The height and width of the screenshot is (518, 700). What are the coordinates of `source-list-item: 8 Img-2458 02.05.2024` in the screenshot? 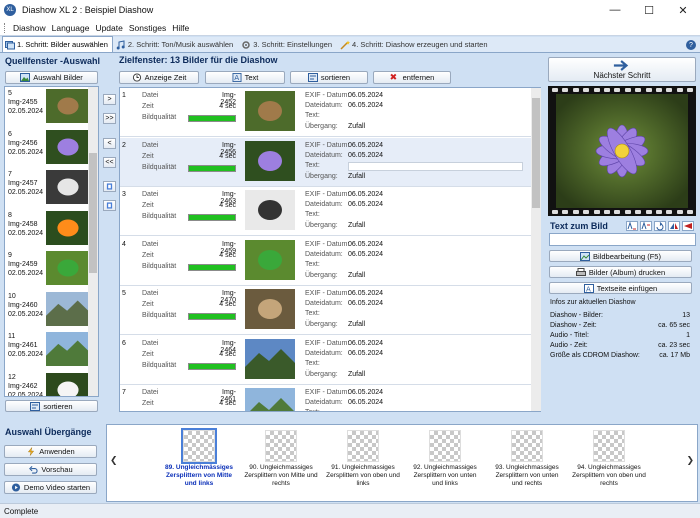 It's located at (52, 230).